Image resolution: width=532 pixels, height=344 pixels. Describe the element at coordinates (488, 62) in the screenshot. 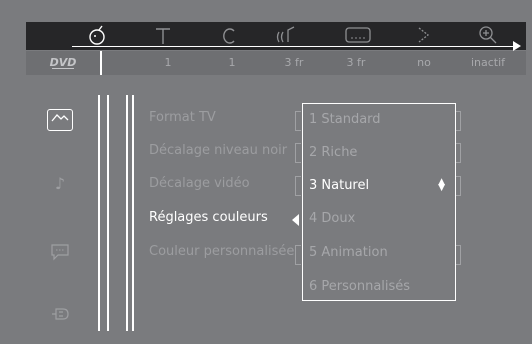

I see `value-zoom: inactif` at that location.